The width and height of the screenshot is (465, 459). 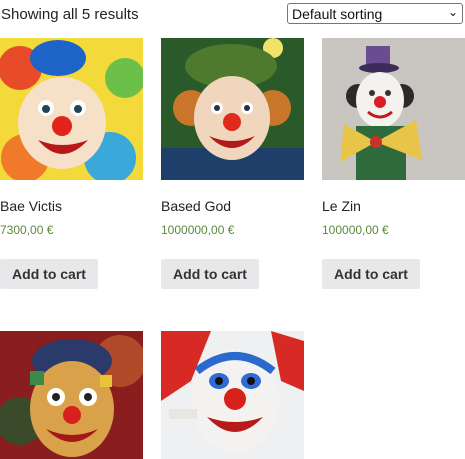 I want to click on product-name: Bae Victis, so click(x=31, y=206).